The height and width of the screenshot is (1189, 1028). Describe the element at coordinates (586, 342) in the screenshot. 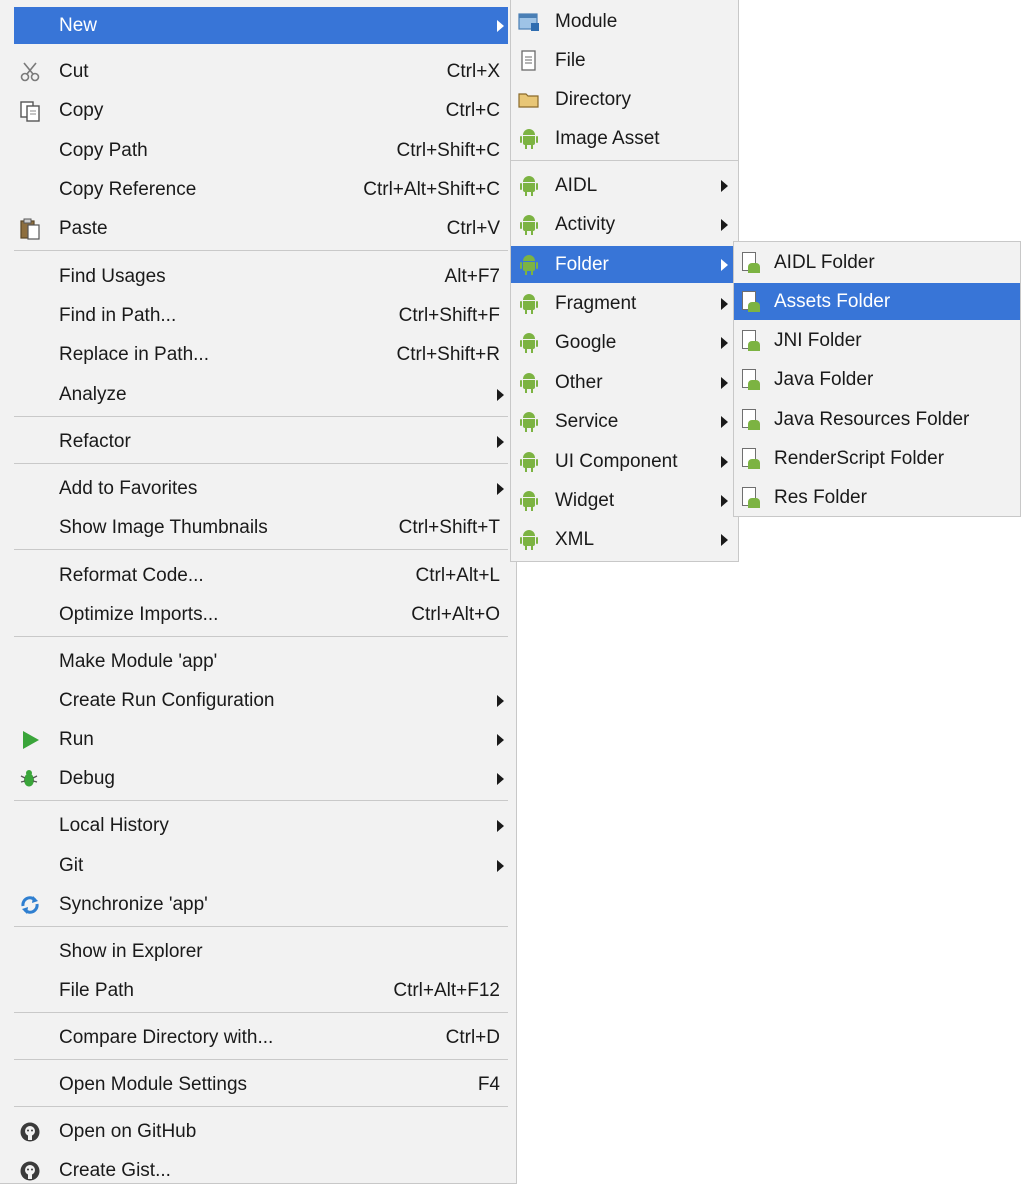

I see `menu-item-label: Google` at that location.